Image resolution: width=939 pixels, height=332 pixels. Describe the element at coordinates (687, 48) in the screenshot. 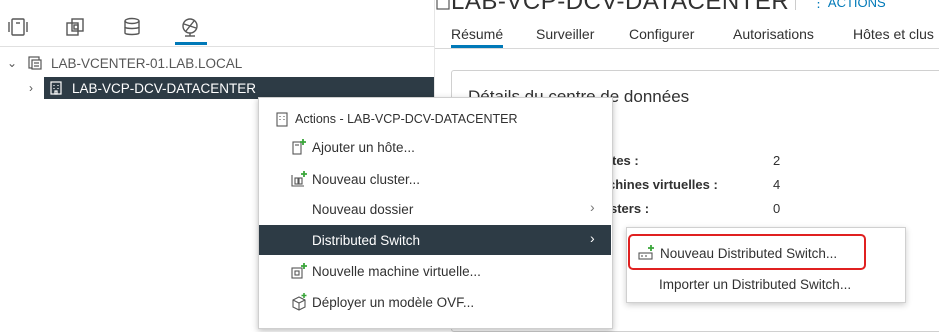

I see `tabs-divider` at that location.